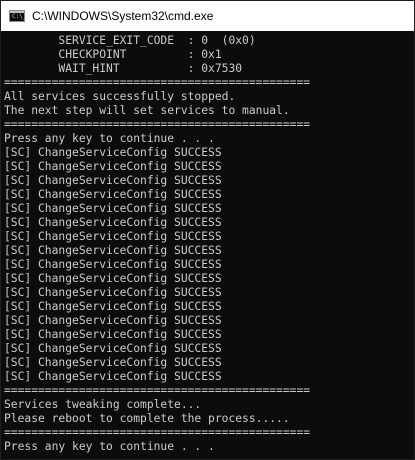 The width and height of the screenshot is (415, 460). I want to click on console-line: All services successfully stopped., so click(120, 96).